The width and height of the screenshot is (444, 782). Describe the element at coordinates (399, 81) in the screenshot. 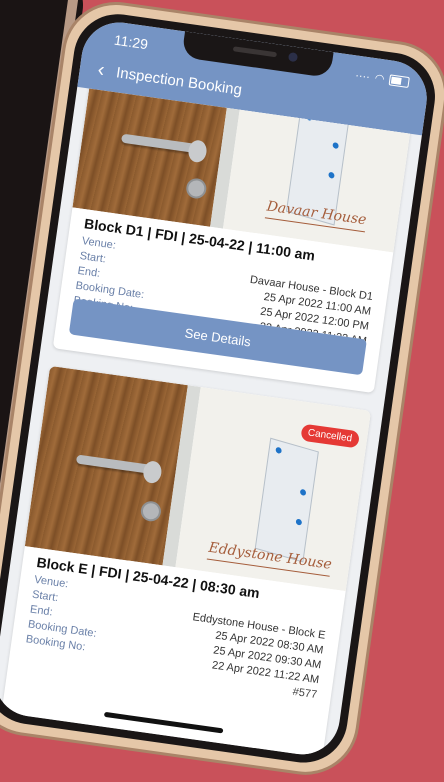

I see `battery-icon` at that location.